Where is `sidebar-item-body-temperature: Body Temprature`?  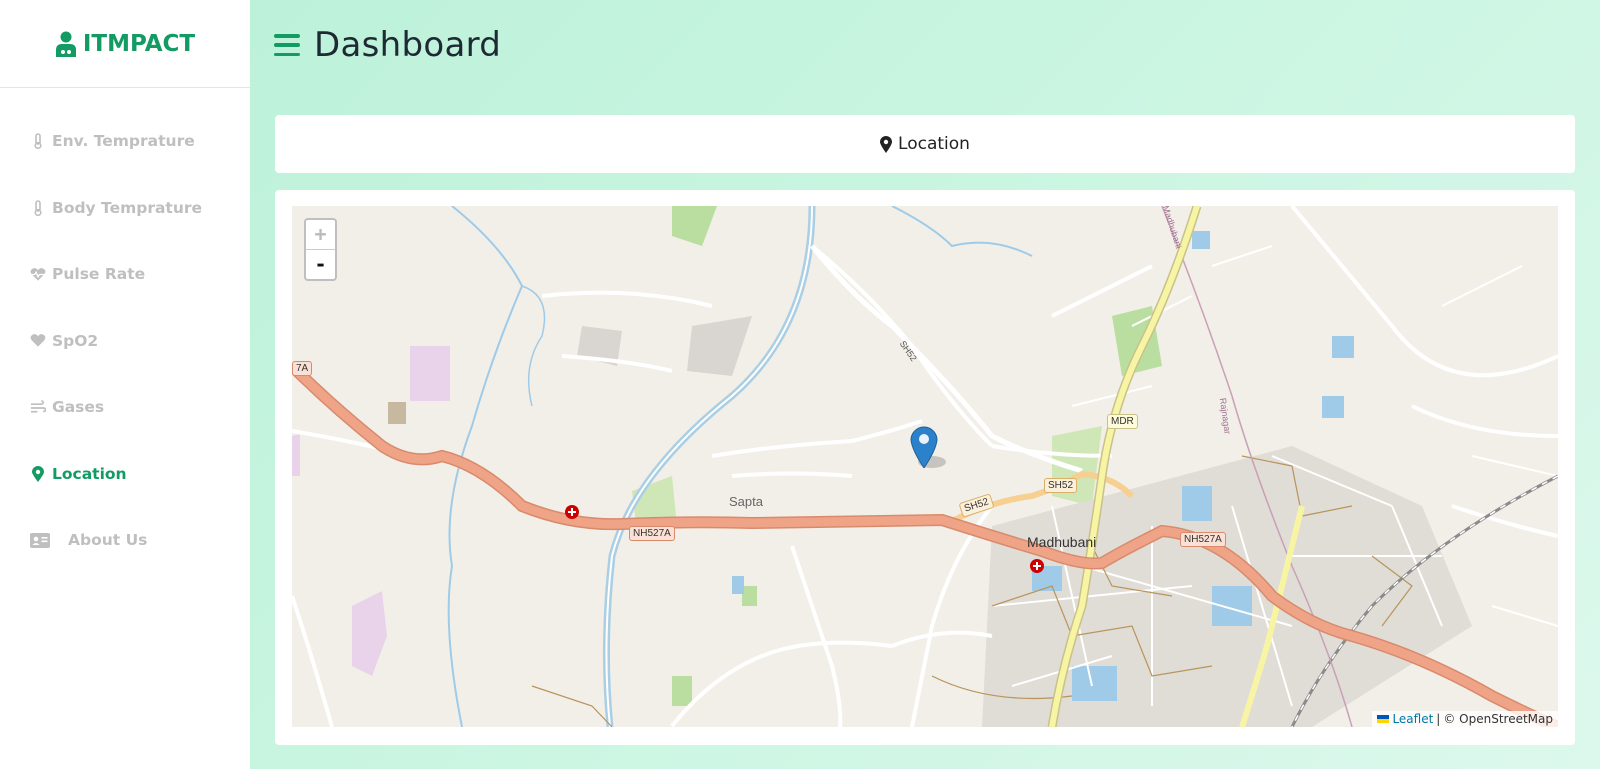
sidebar-item-body-temperature: Body Temprature is located at coordinates (125, 208).